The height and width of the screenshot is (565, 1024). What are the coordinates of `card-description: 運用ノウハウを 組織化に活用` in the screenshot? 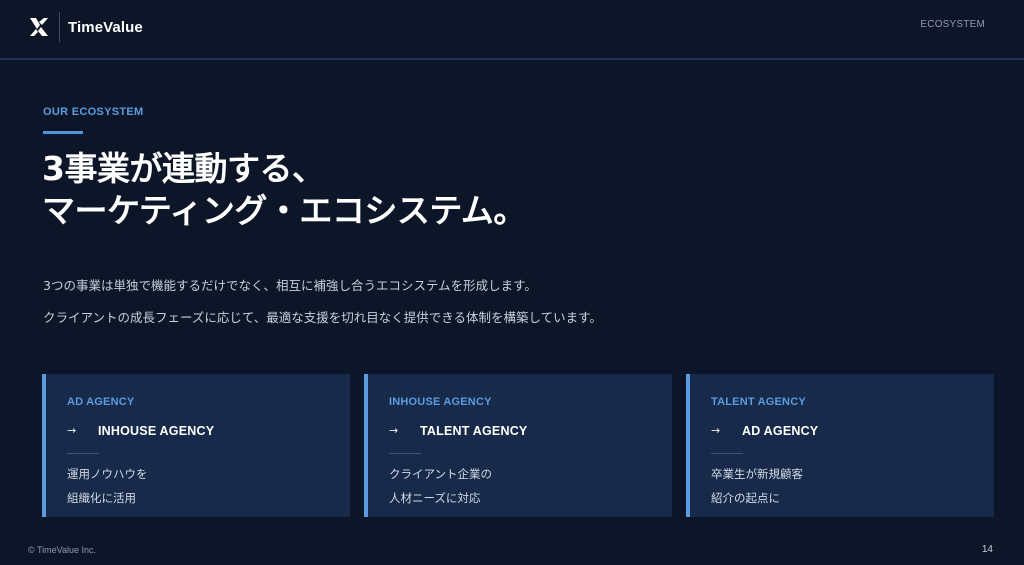 It's located at (107, 486).